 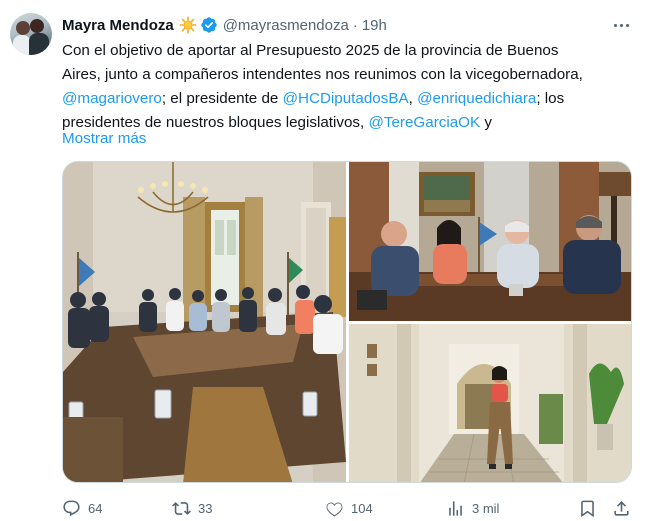 What do you see at coordinates (104, 139) in the screenshot?
I see `show-more-link: Mostrar más` at bounding box center [104, 139].